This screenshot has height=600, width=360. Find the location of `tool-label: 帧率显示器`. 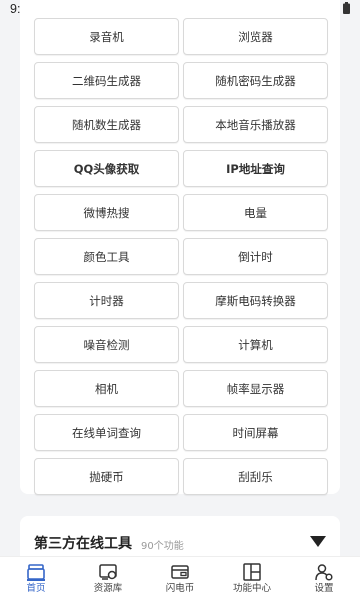

tool-label: 帧率显示器 is located at coordinates (255, 388).